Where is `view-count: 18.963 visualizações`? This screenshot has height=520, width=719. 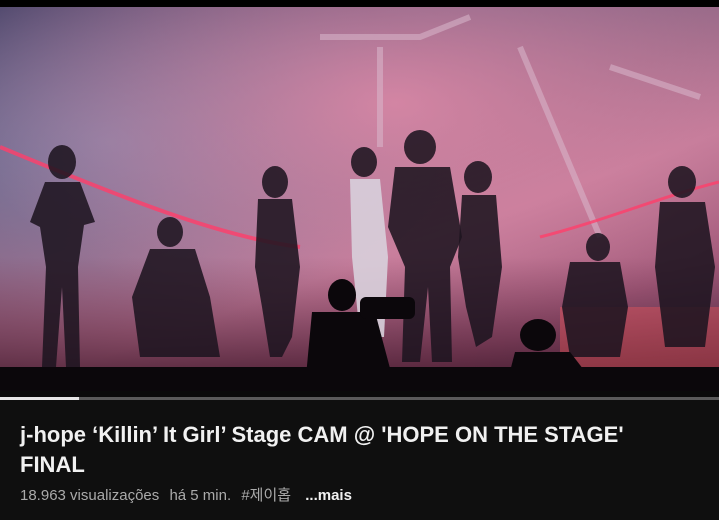
view-count: 18.963 visualizações is located at coordinates (90, 495).